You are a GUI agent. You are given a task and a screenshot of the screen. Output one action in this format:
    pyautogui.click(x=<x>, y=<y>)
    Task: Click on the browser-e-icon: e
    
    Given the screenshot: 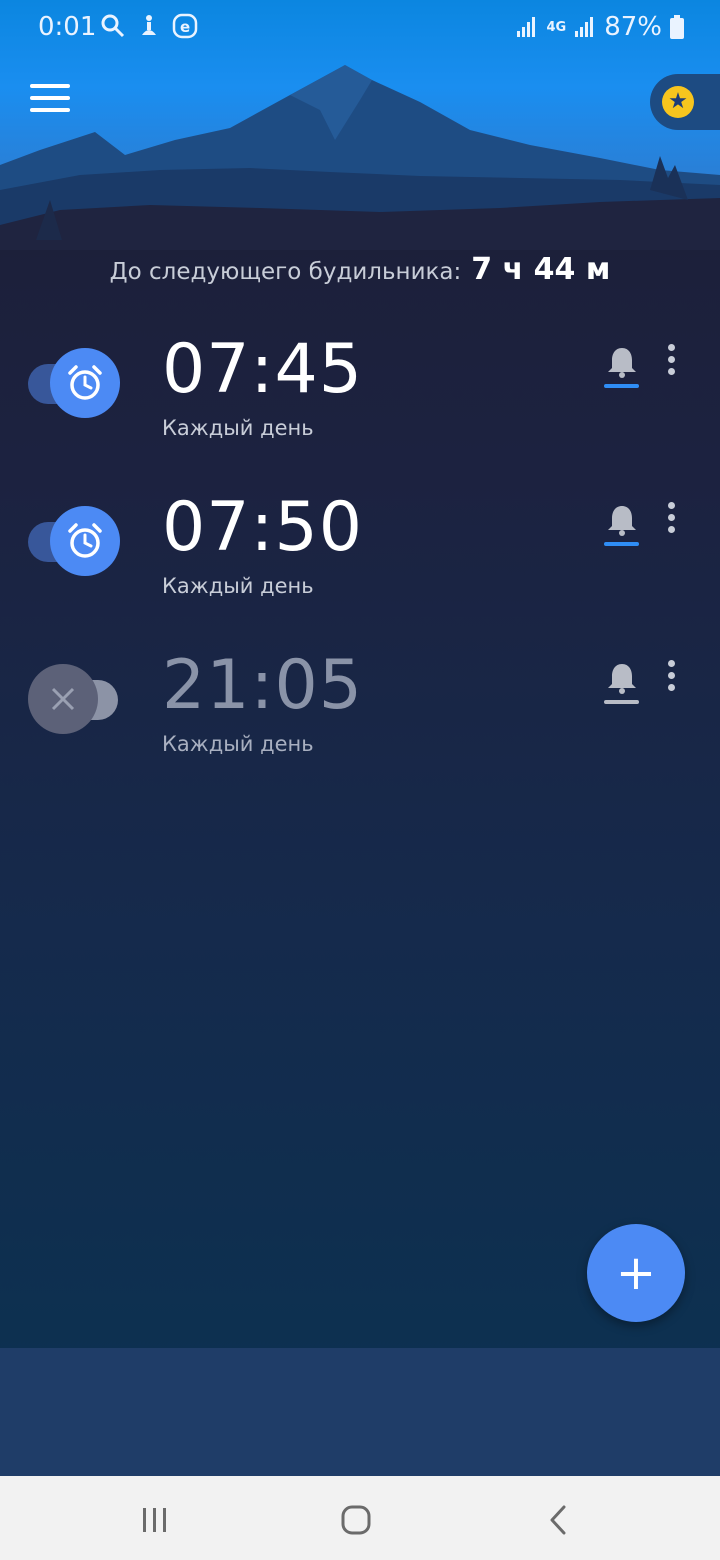 What is the action you would take?
    pyautogui.click(x=185, y=26)
    